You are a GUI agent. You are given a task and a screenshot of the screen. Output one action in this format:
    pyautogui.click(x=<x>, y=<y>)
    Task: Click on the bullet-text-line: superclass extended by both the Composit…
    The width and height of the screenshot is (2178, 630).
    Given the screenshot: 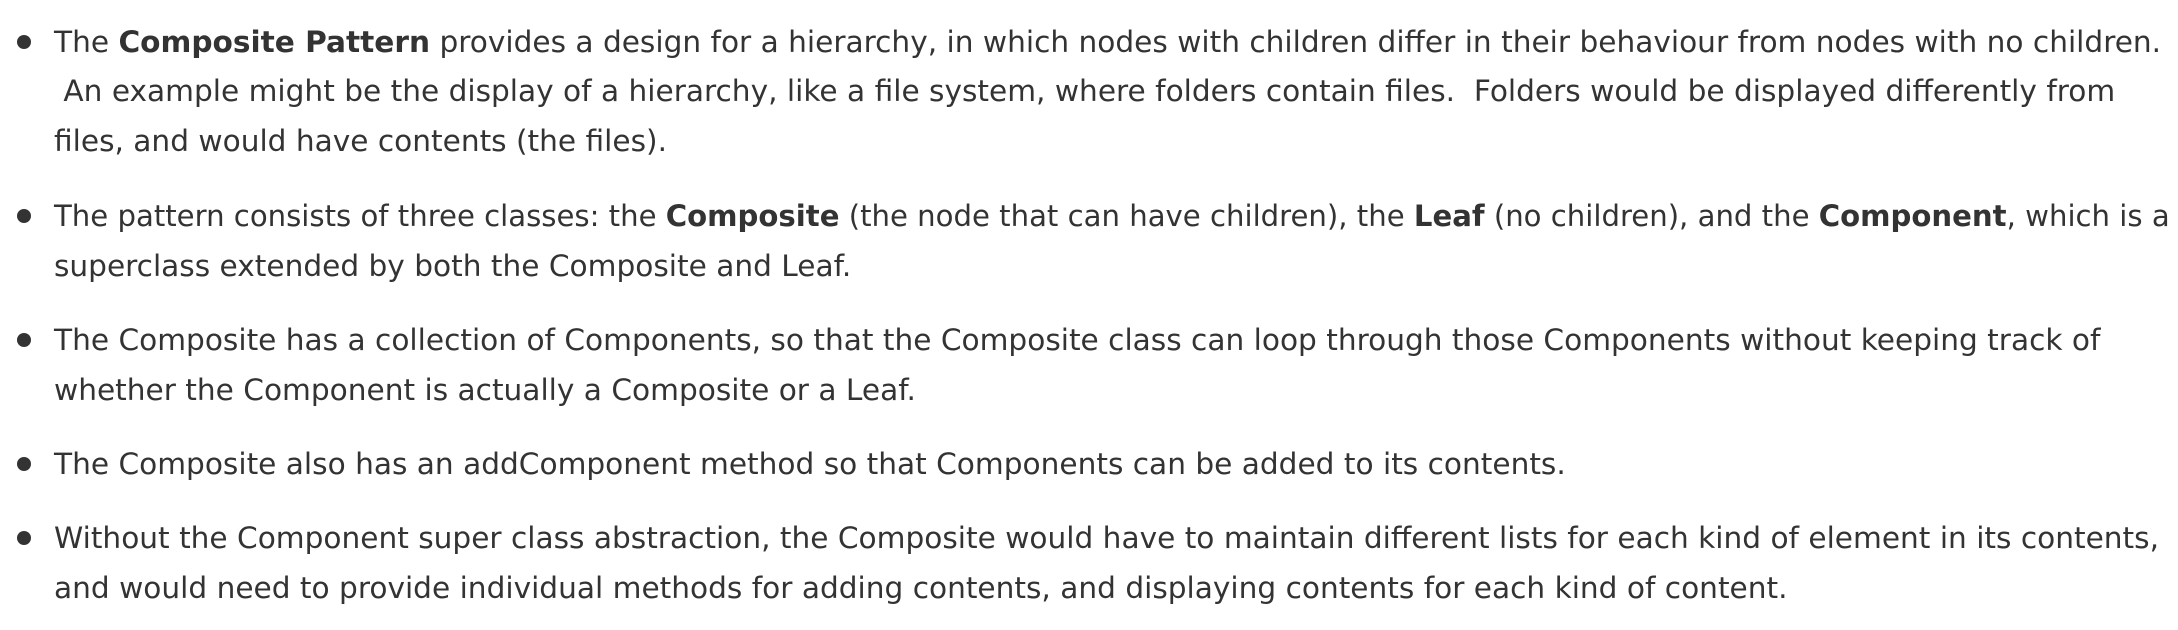 What is the action you would take?
    pyautogui.click(x=452, y=266)
    